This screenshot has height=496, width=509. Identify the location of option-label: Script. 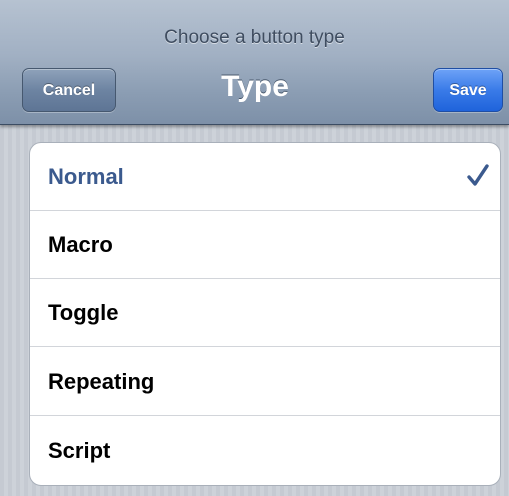
(79, 450).